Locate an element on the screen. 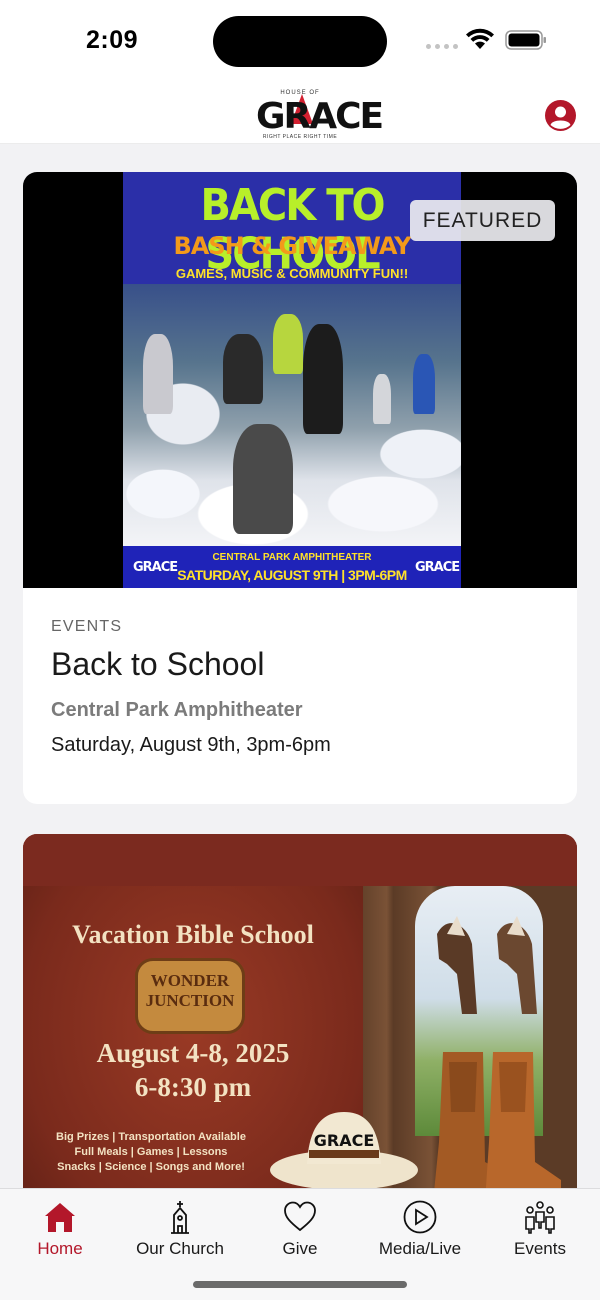 The image size is (600, 1300). tab-label-our-church: Our Church is located at coordinates (180, 1248).